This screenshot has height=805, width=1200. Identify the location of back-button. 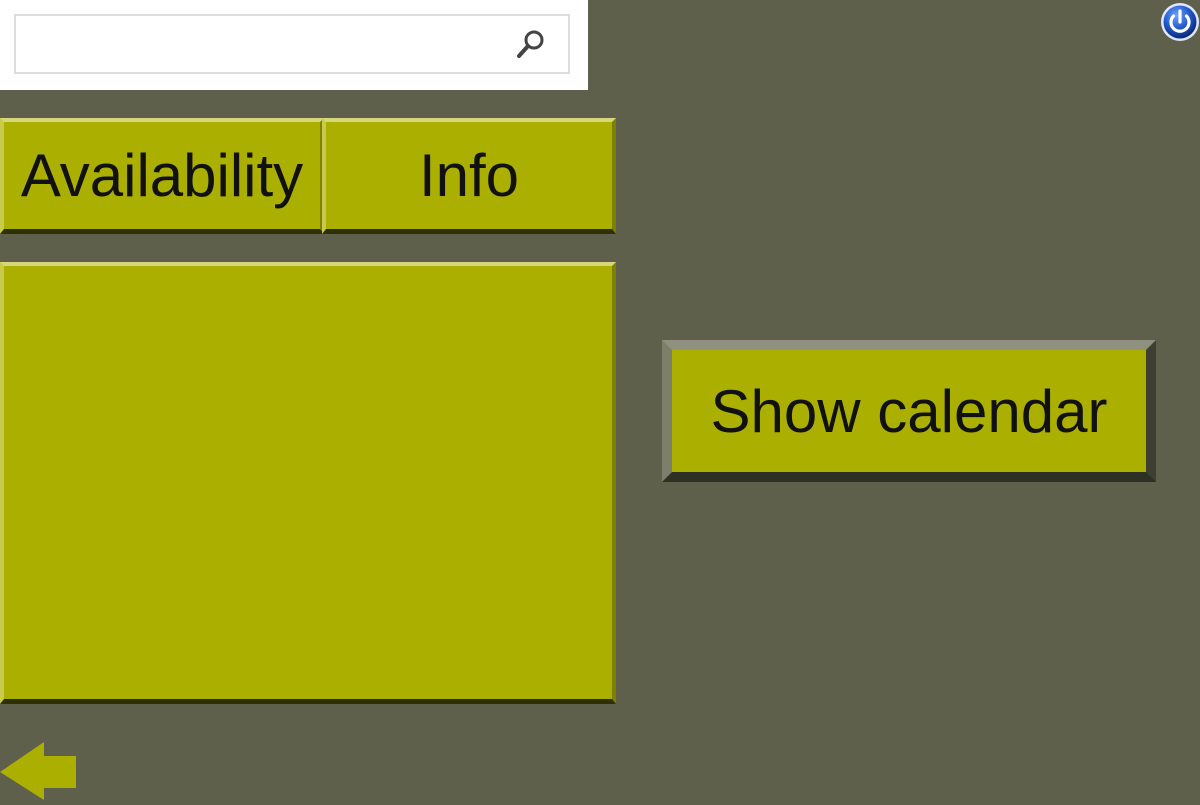
(39, 771).